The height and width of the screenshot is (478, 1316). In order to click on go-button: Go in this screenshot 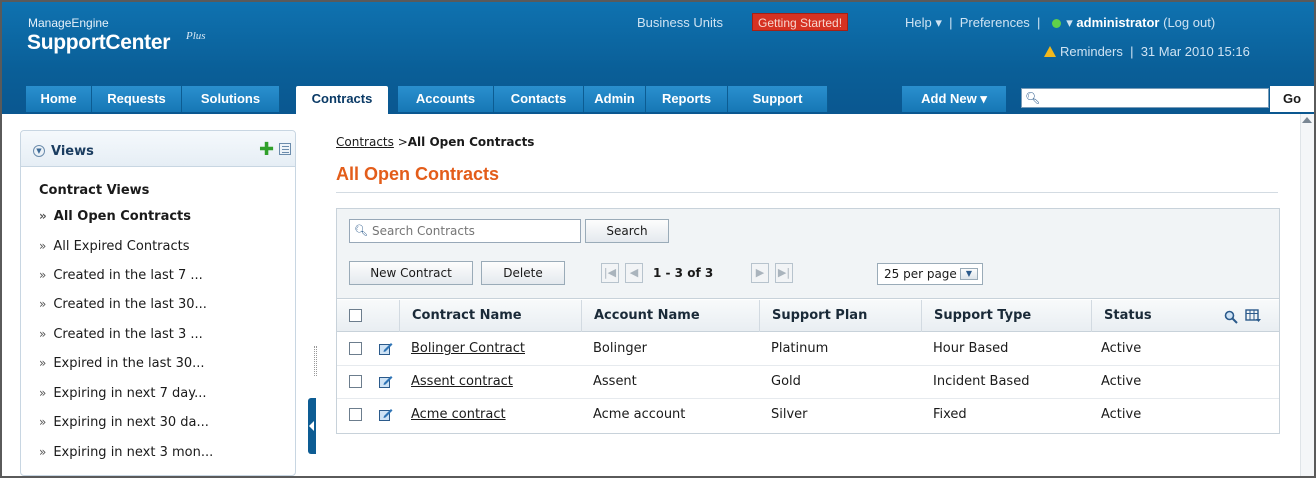, I will do `click(1292, 99)`.